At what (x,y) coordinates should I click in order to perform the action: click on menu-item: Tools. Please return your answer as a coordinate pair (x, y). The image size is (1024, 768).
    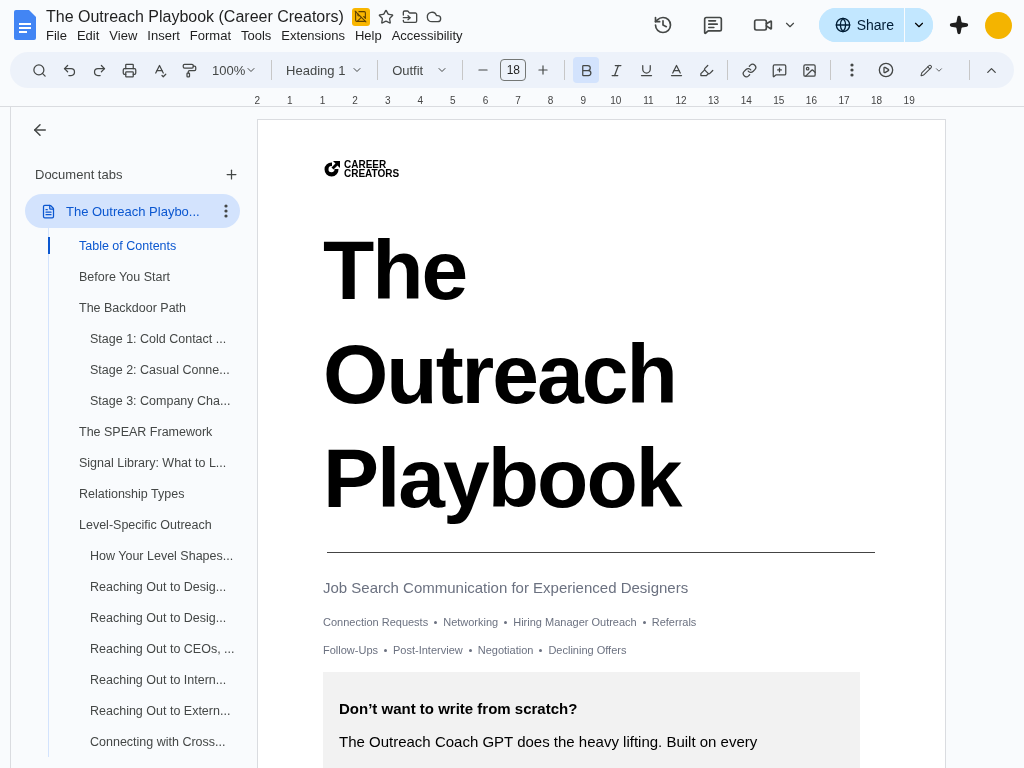
    Looking at the image, I should click on (256, 35).